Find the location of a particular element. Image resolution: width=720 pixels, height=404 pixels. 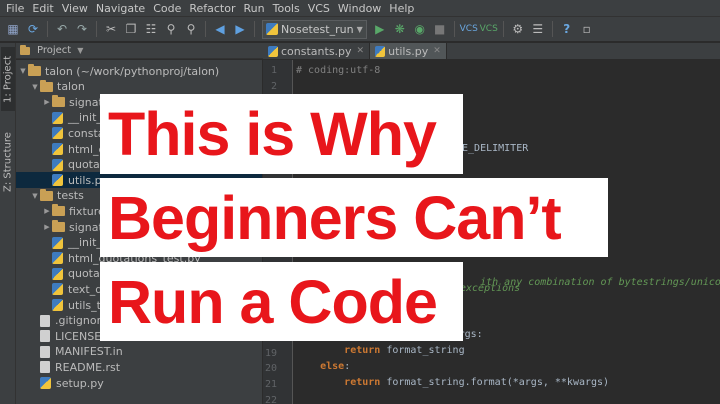

paste-icon: ☷ is located at coordinates (151, 29).